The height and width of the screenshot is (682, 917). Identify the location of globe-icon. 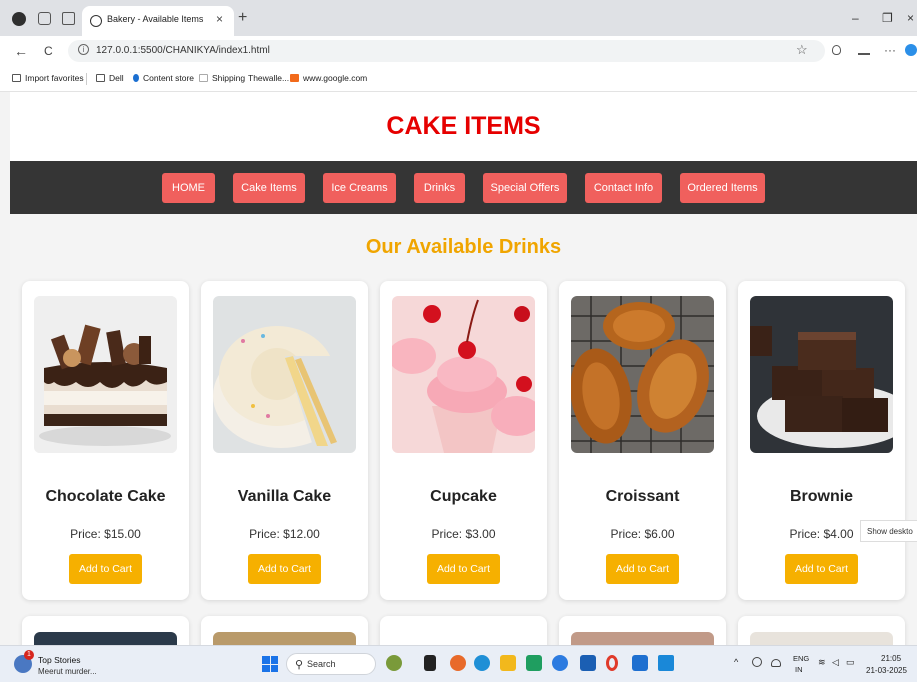
(96, 21).